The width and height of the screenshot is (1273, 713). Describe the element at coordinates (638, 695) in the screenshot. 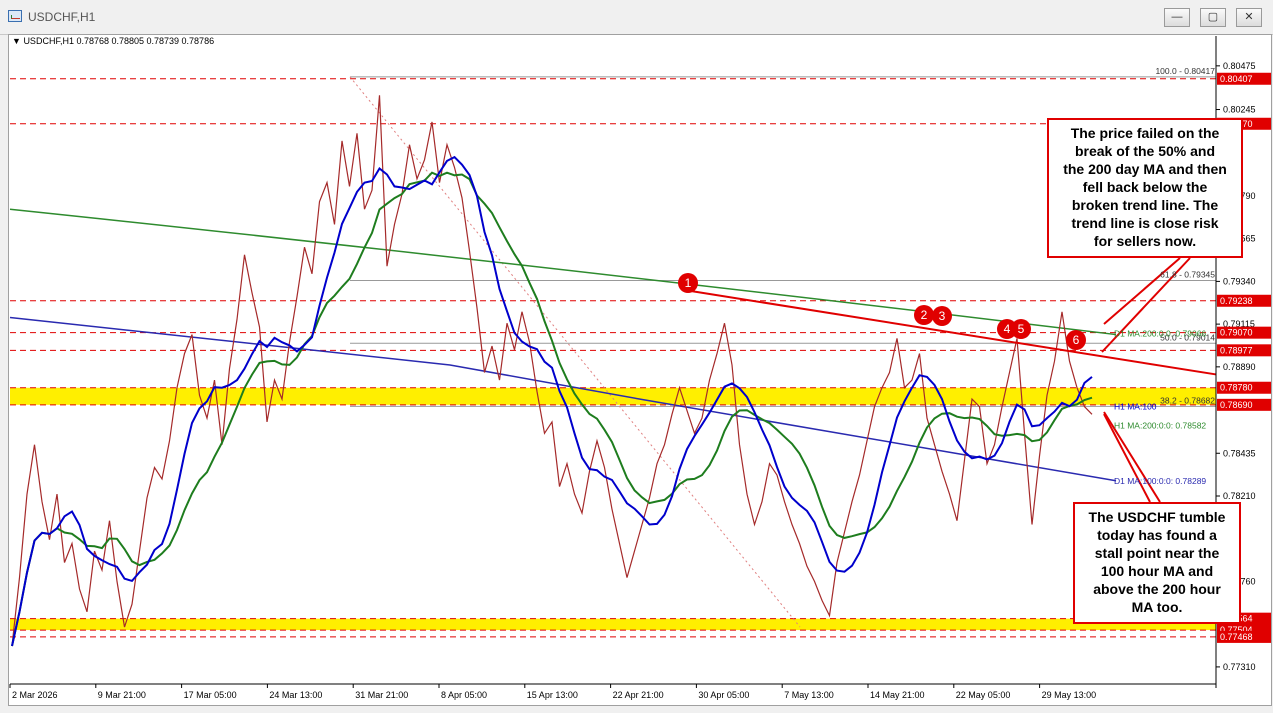

I see `x-tick-label: 22 Apr 21:00` at that location.